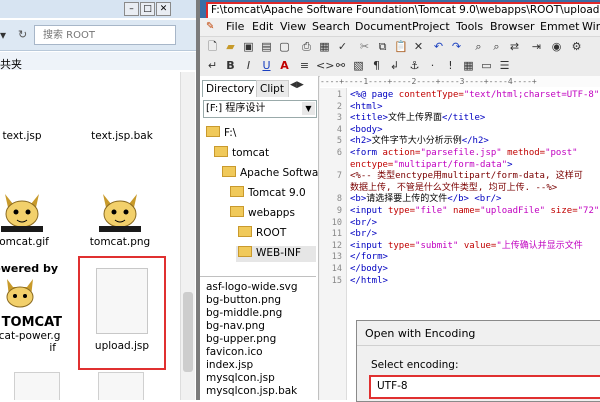 This screenshot has height=402, width=600. Describe the element at coordinates (564, 211) in the screenshot. I see `code-token: size=` at that location.